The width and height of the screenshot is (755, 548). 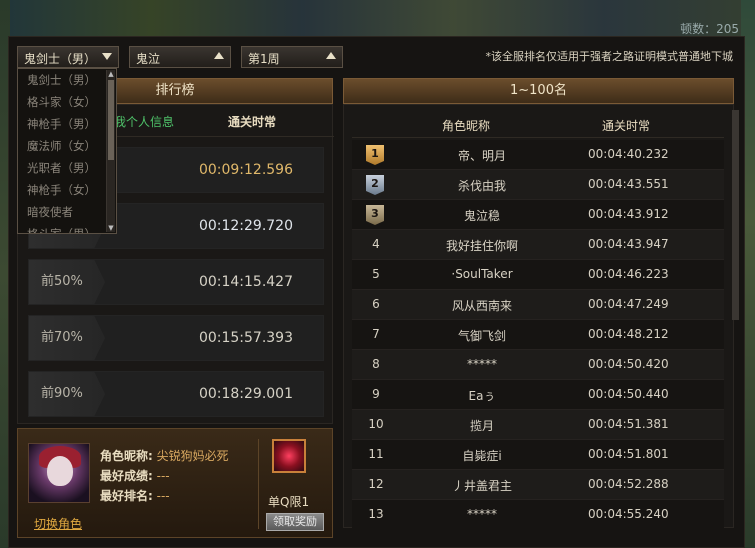 I want to click on table-row: 2 杀伐由我 00:04:43.551, so click(x=538, y=185).